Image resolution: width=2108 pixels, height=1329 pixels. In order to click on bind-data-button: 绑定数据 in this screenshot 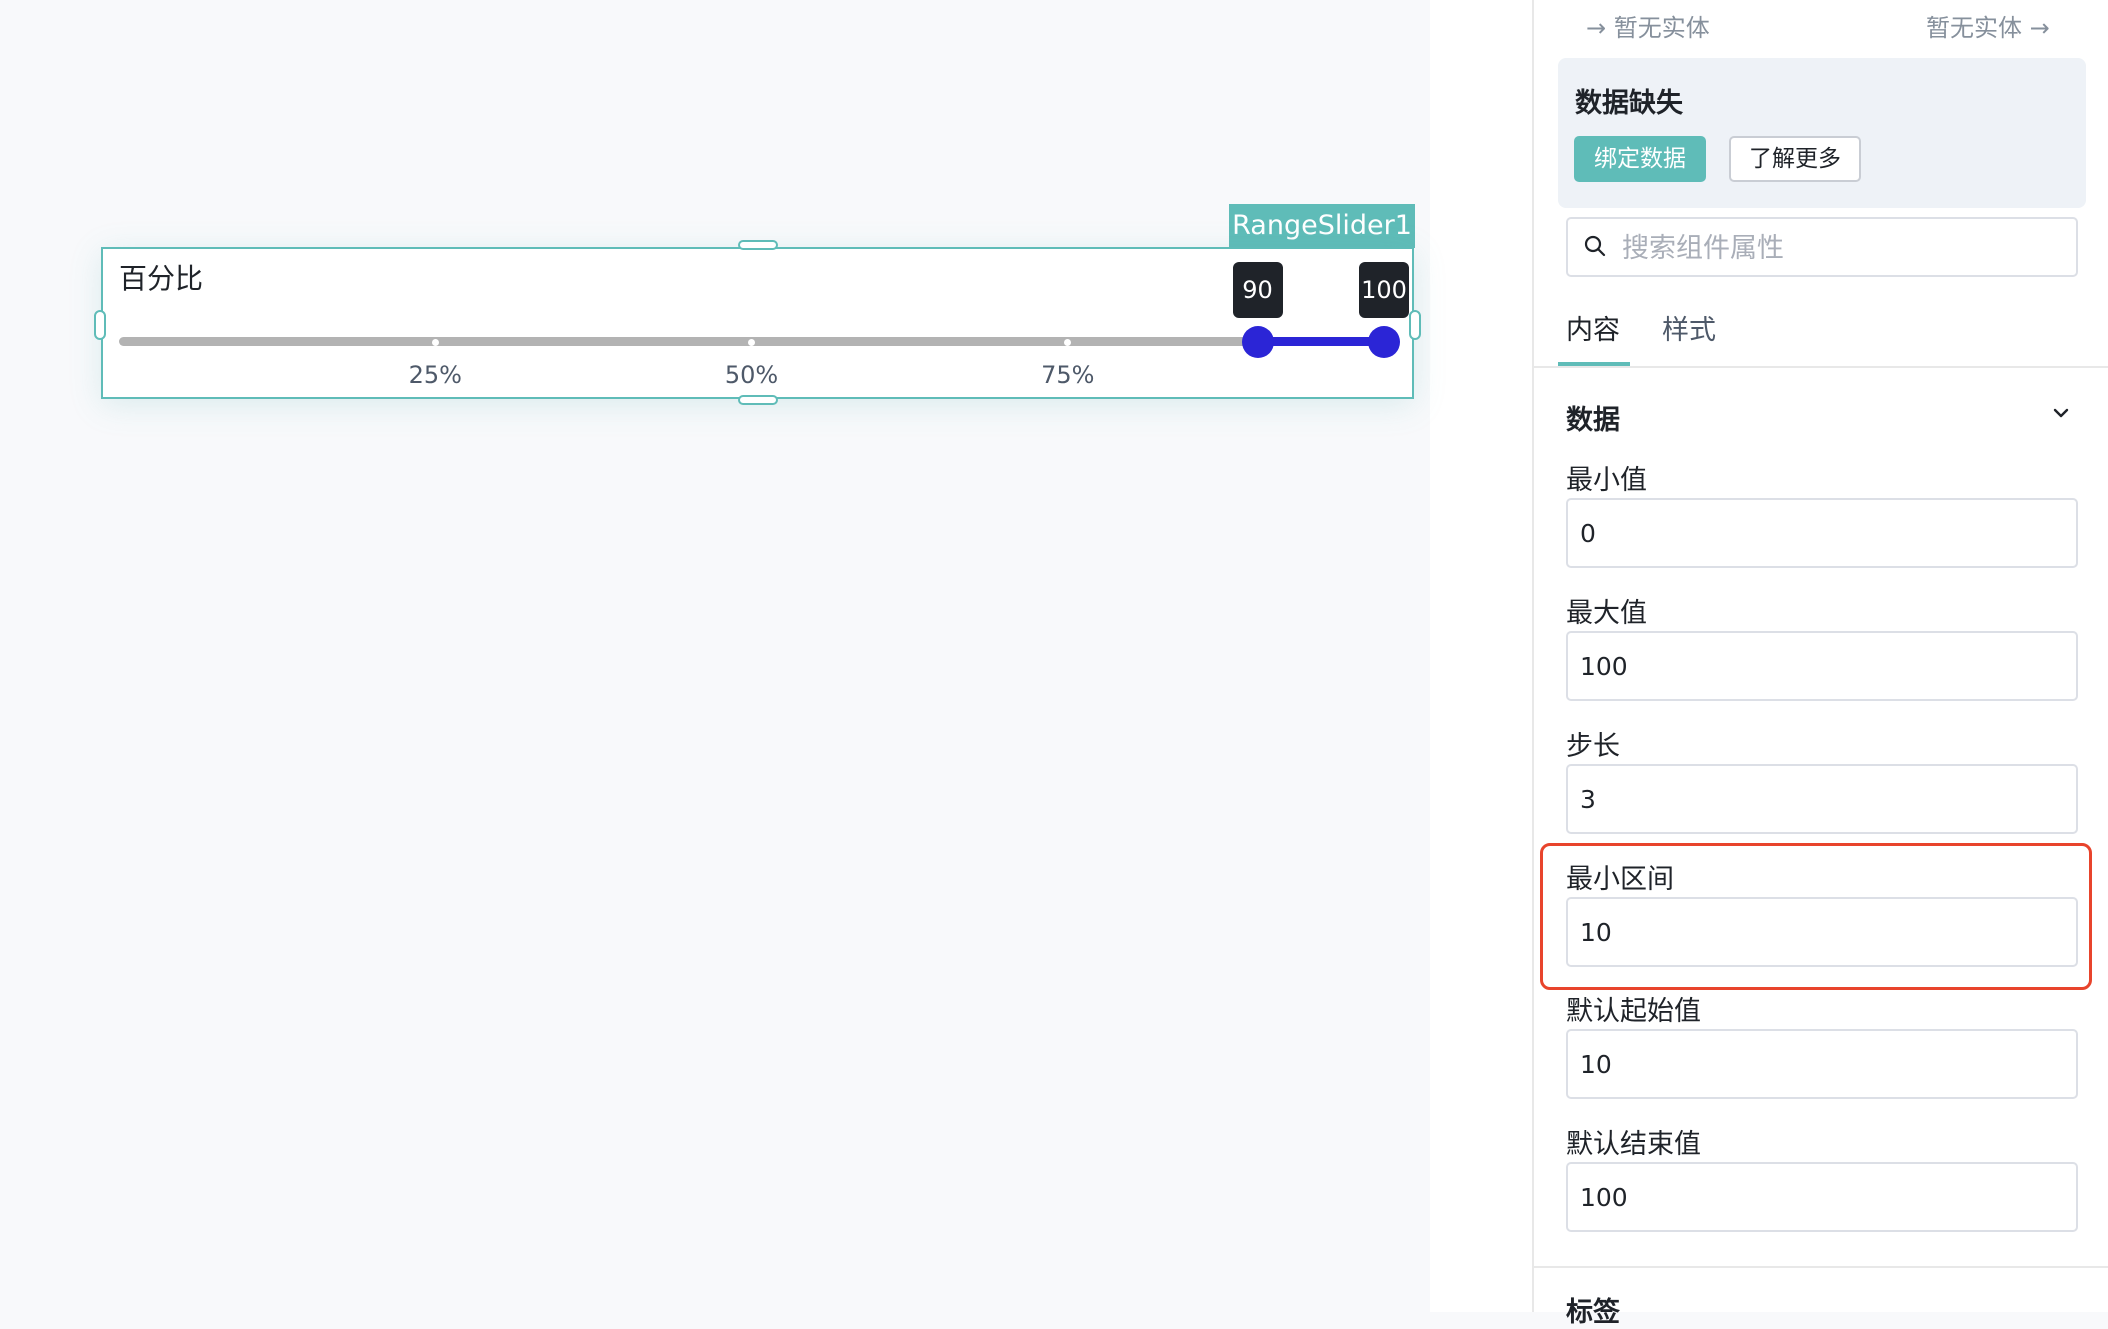, I will do `click(1640, 159)`.